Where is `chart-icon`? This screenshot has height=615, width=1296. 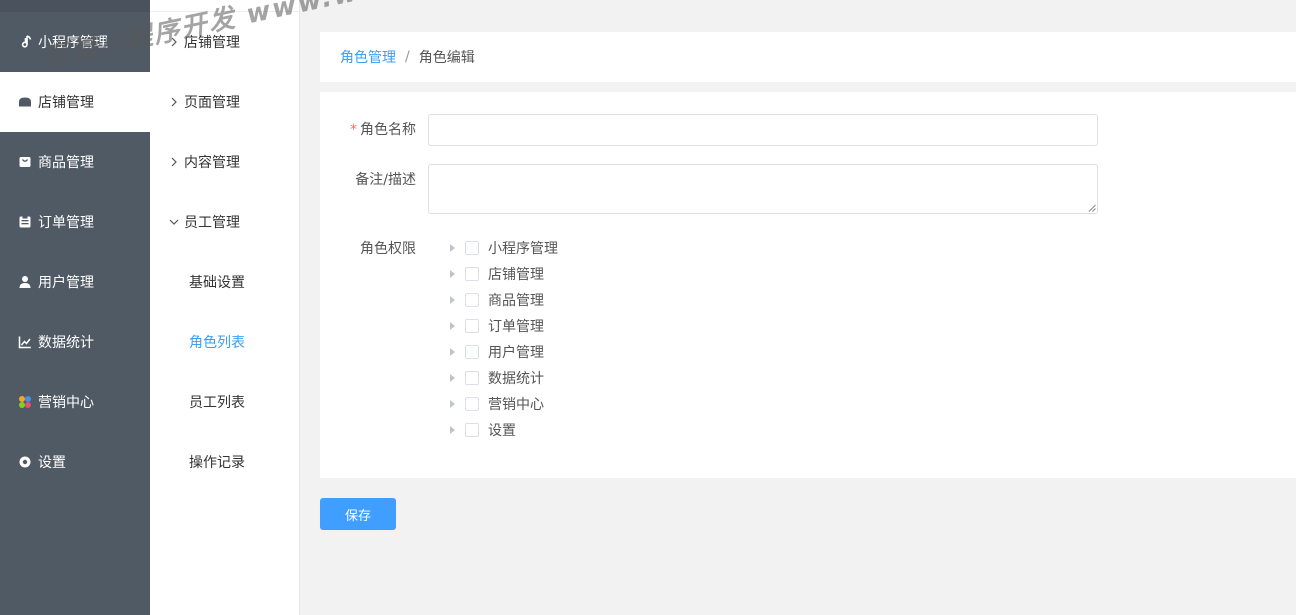
chart-icon is located at coordinates (25, 342).